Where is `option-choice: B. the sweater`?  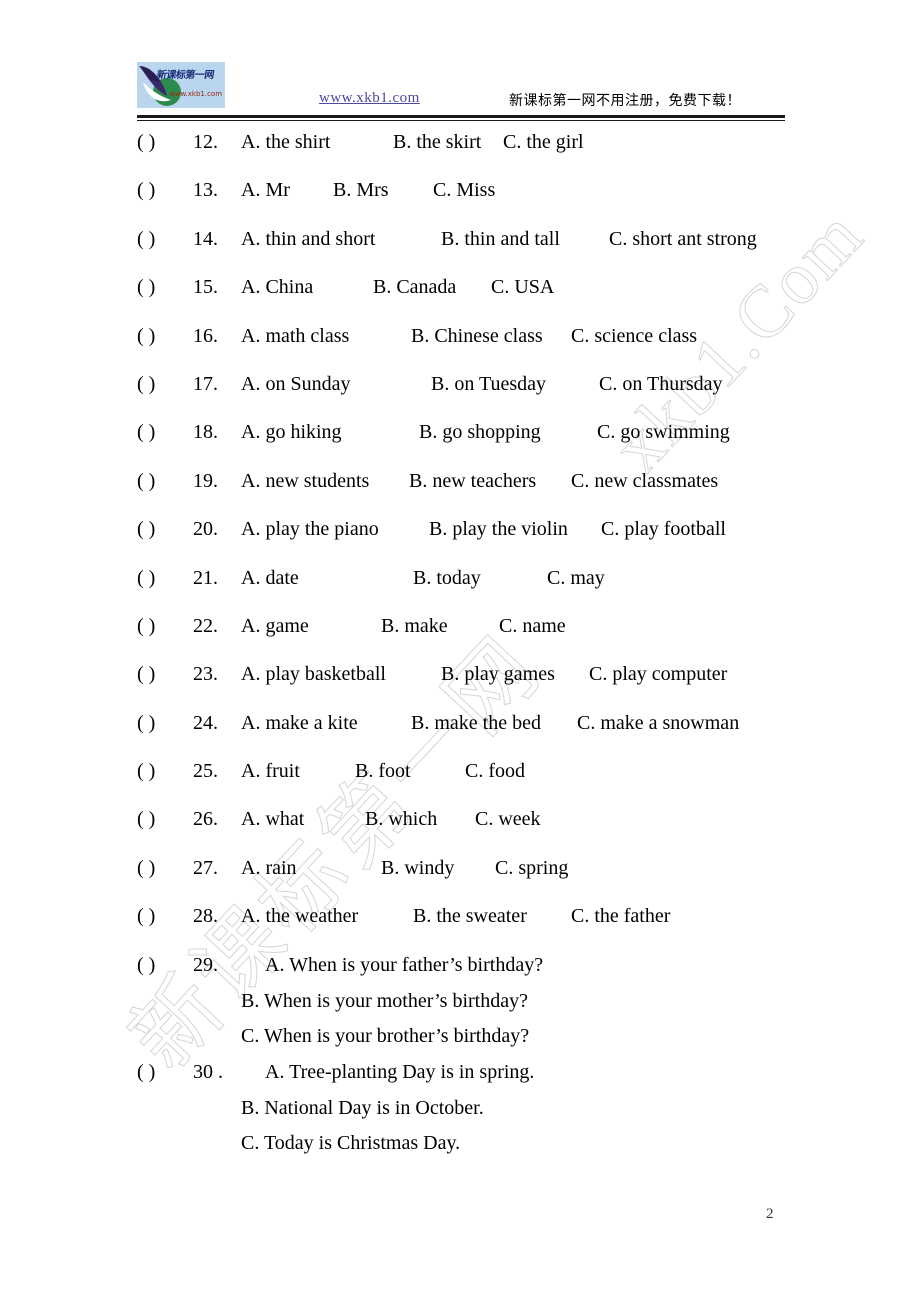
option-choice: B. the sweater is located at coordinates (470, 916).